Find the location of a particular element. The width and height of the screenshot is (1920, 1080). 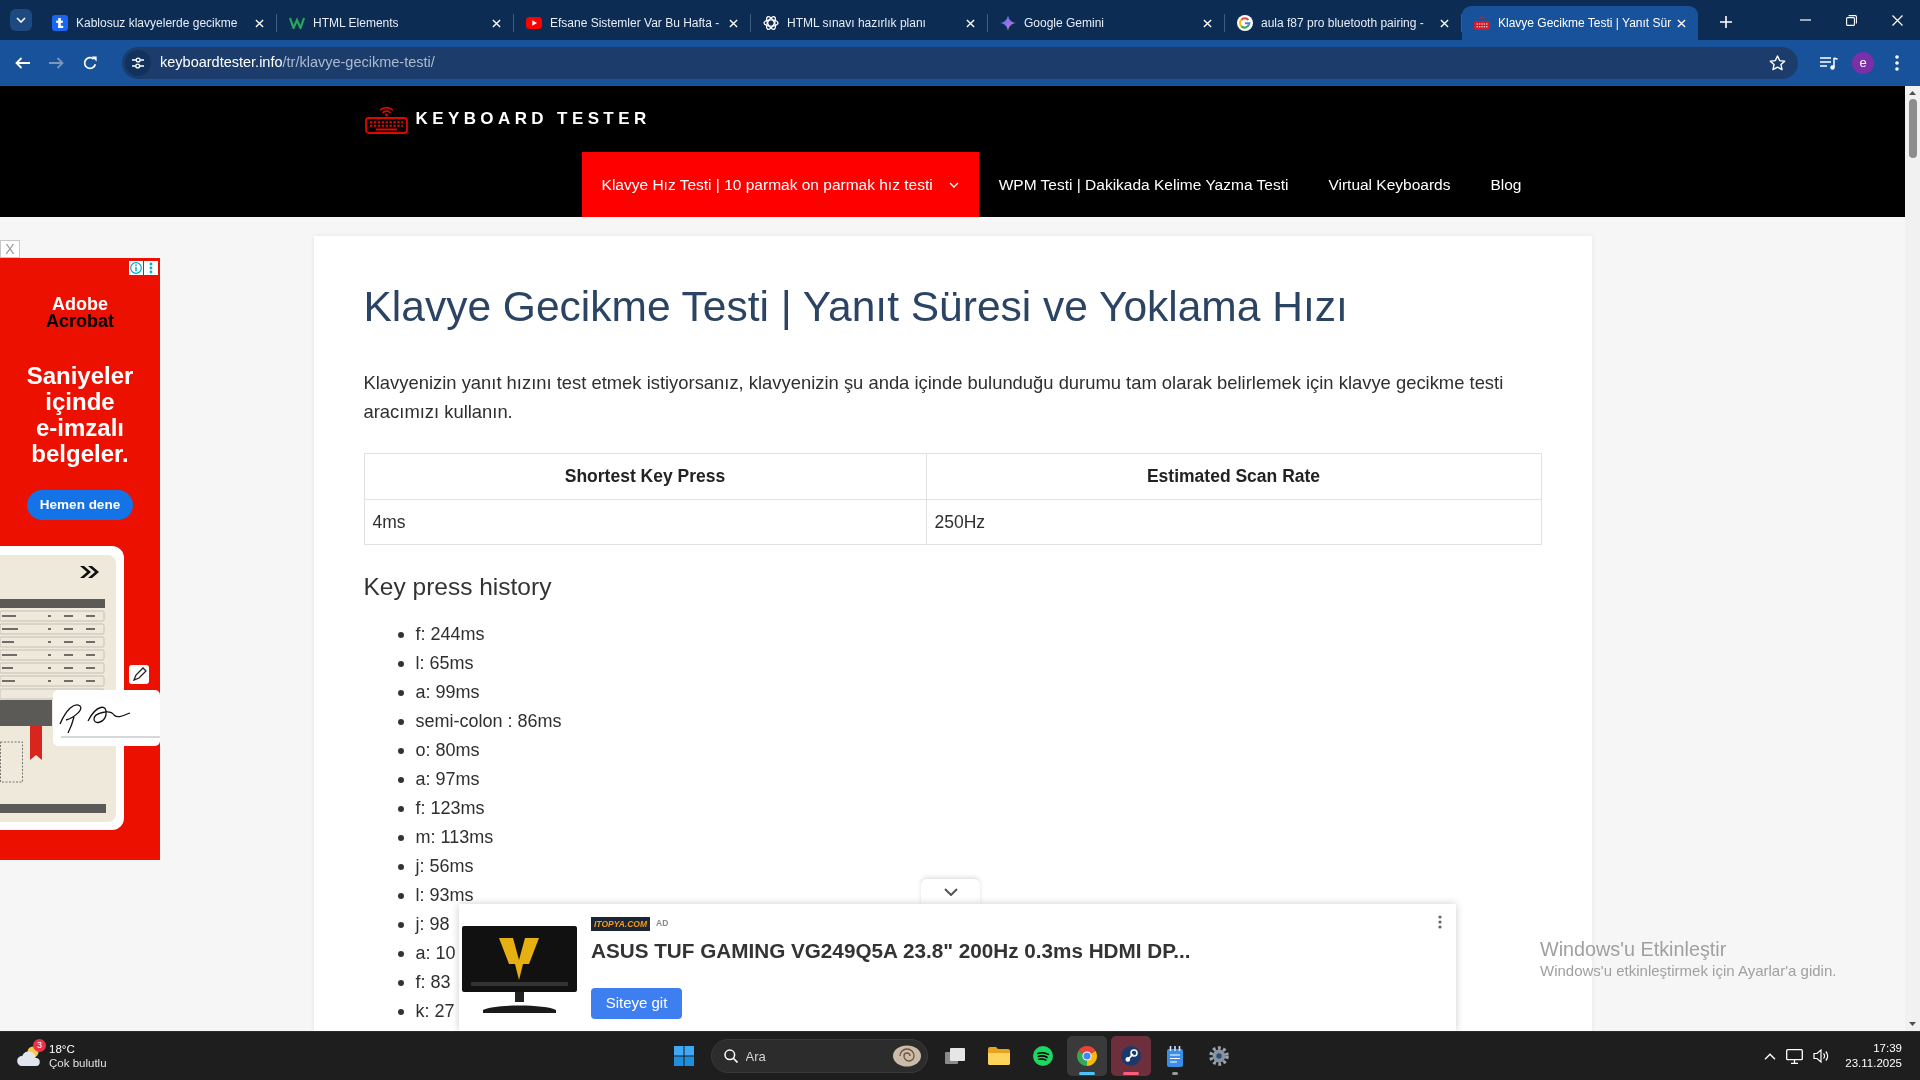

ad-headline: Saniyeler içinde e-imzalı belgeler. is located at coordinates (80, 415).